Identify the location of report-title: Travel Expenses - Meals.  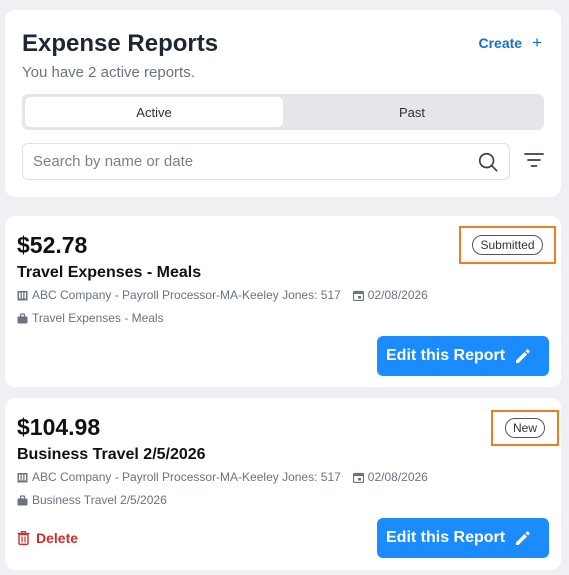
(109, 272).